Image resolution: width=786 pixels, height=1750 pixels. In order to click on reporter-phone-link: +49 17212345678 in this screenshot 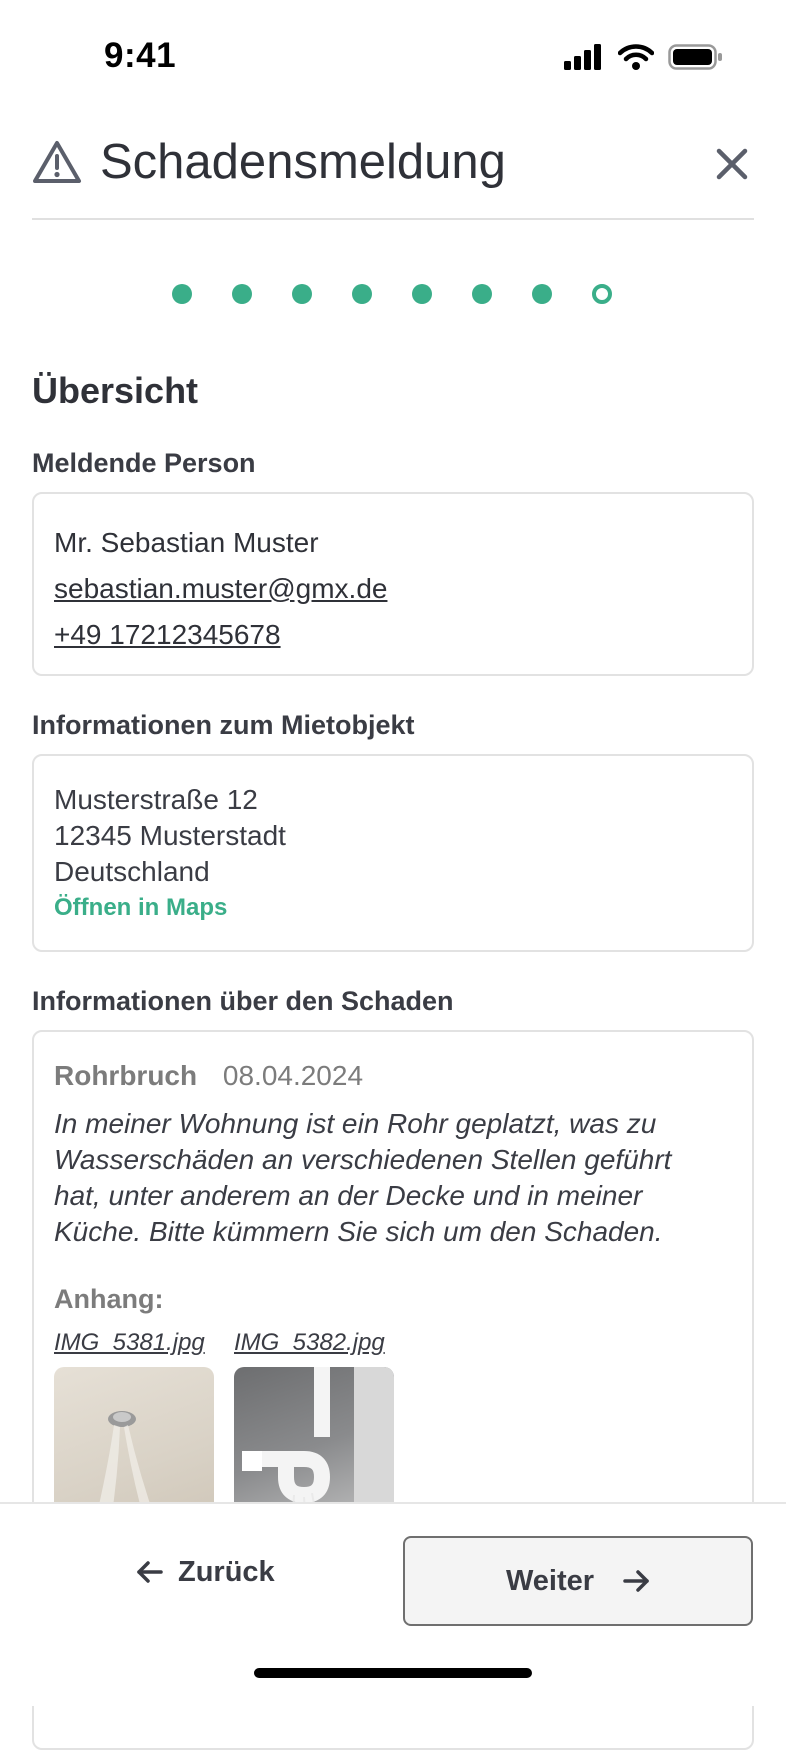, I will do `click(167, 634)`.